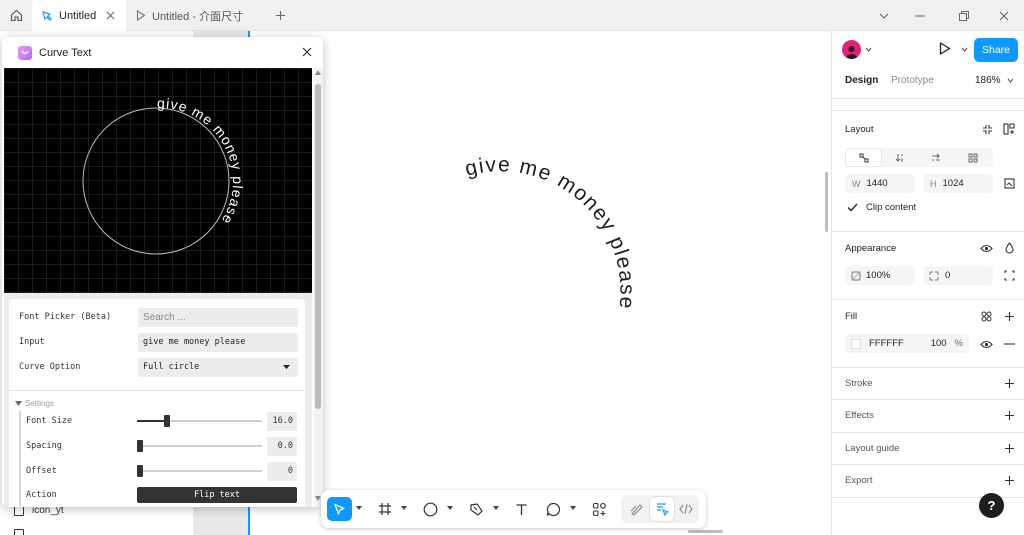  Describe the element at coordinates (550, 232) in the screenshot. I see `curved-text: give me money please` at that location.